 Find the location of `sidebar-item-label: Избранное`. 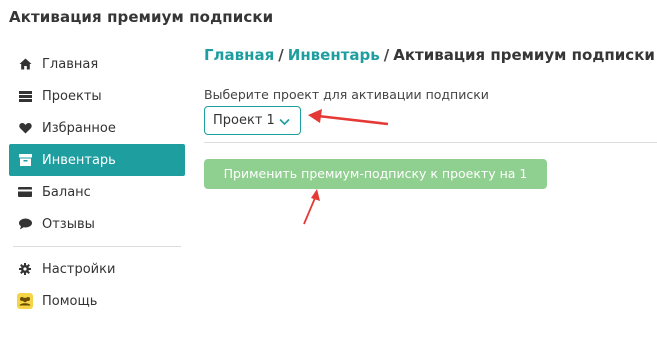

sidebar-item-label: Избранное is located at coordinates (79, 128).